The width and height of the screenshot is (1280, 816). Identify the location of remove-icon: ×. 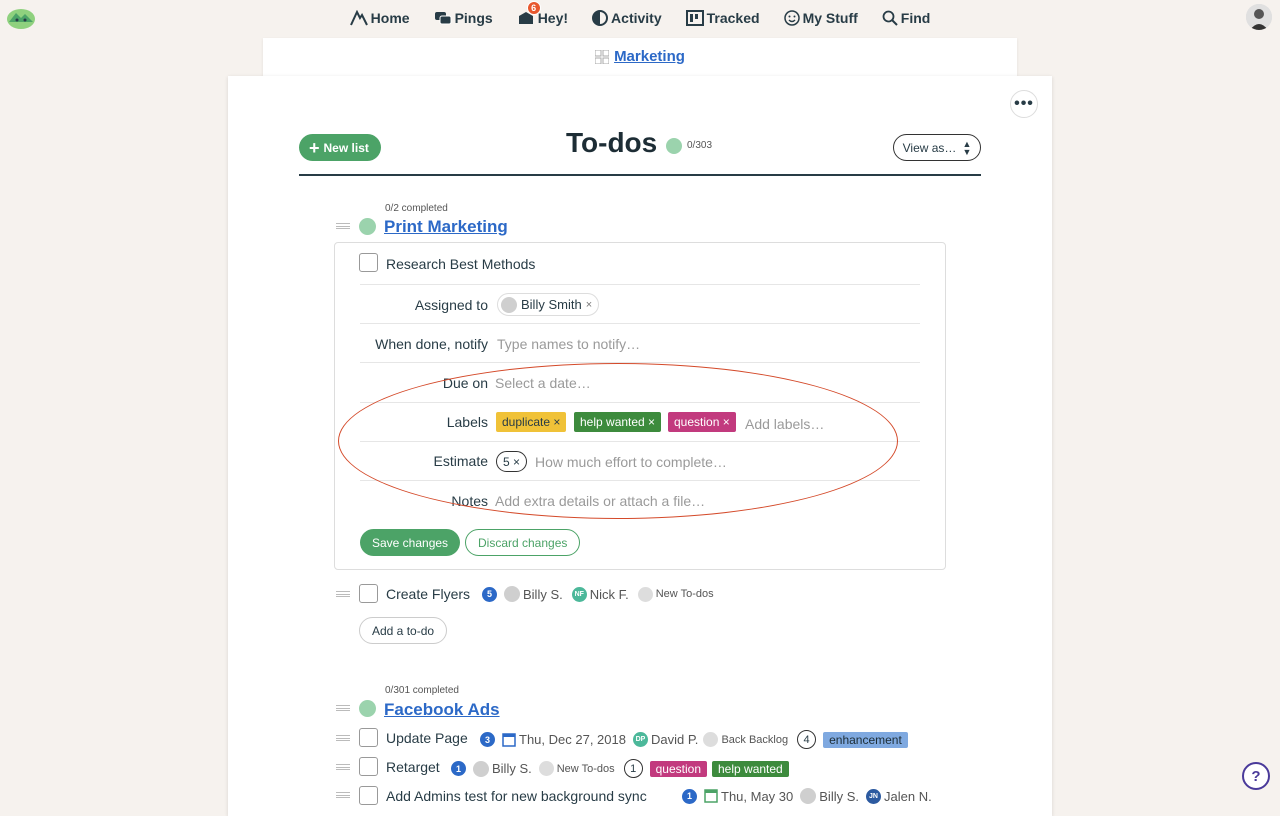
(589, 305).